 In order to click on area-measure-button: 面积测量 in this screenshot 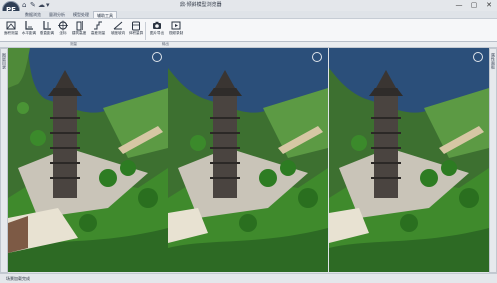, I will do `click(11, 31)`.